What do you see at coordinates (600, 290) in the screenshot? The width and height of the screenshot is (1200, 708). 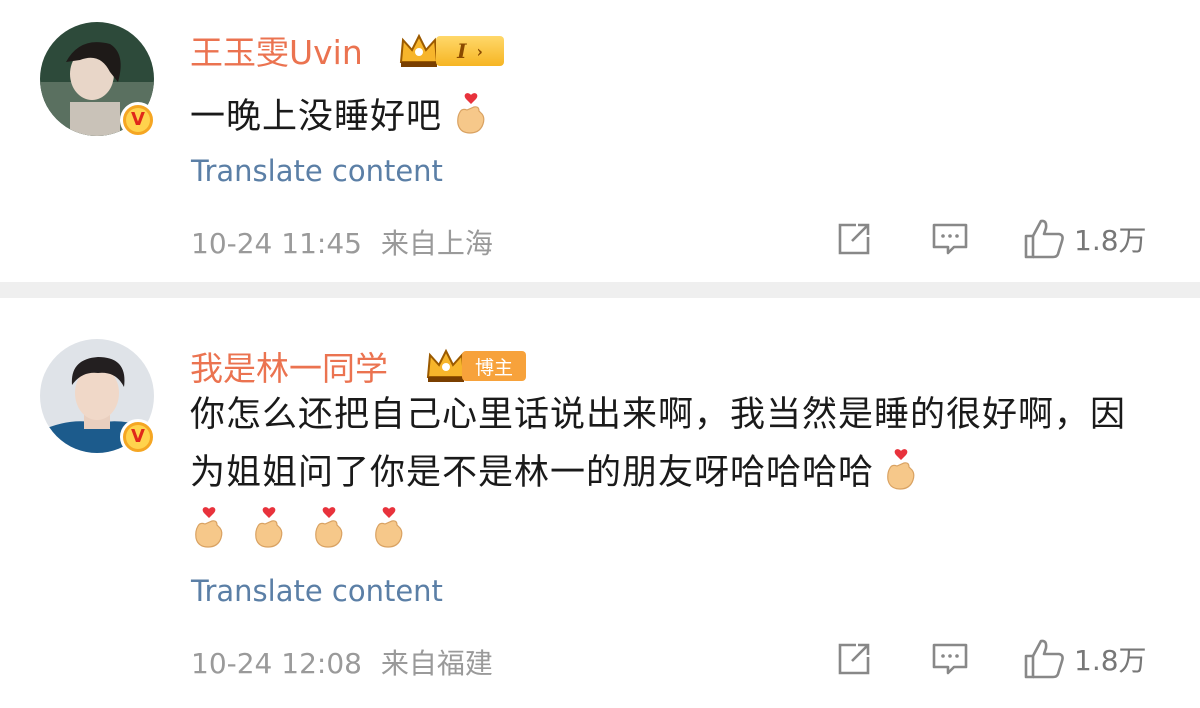 I see `divider` at bounding box center [600, 290].